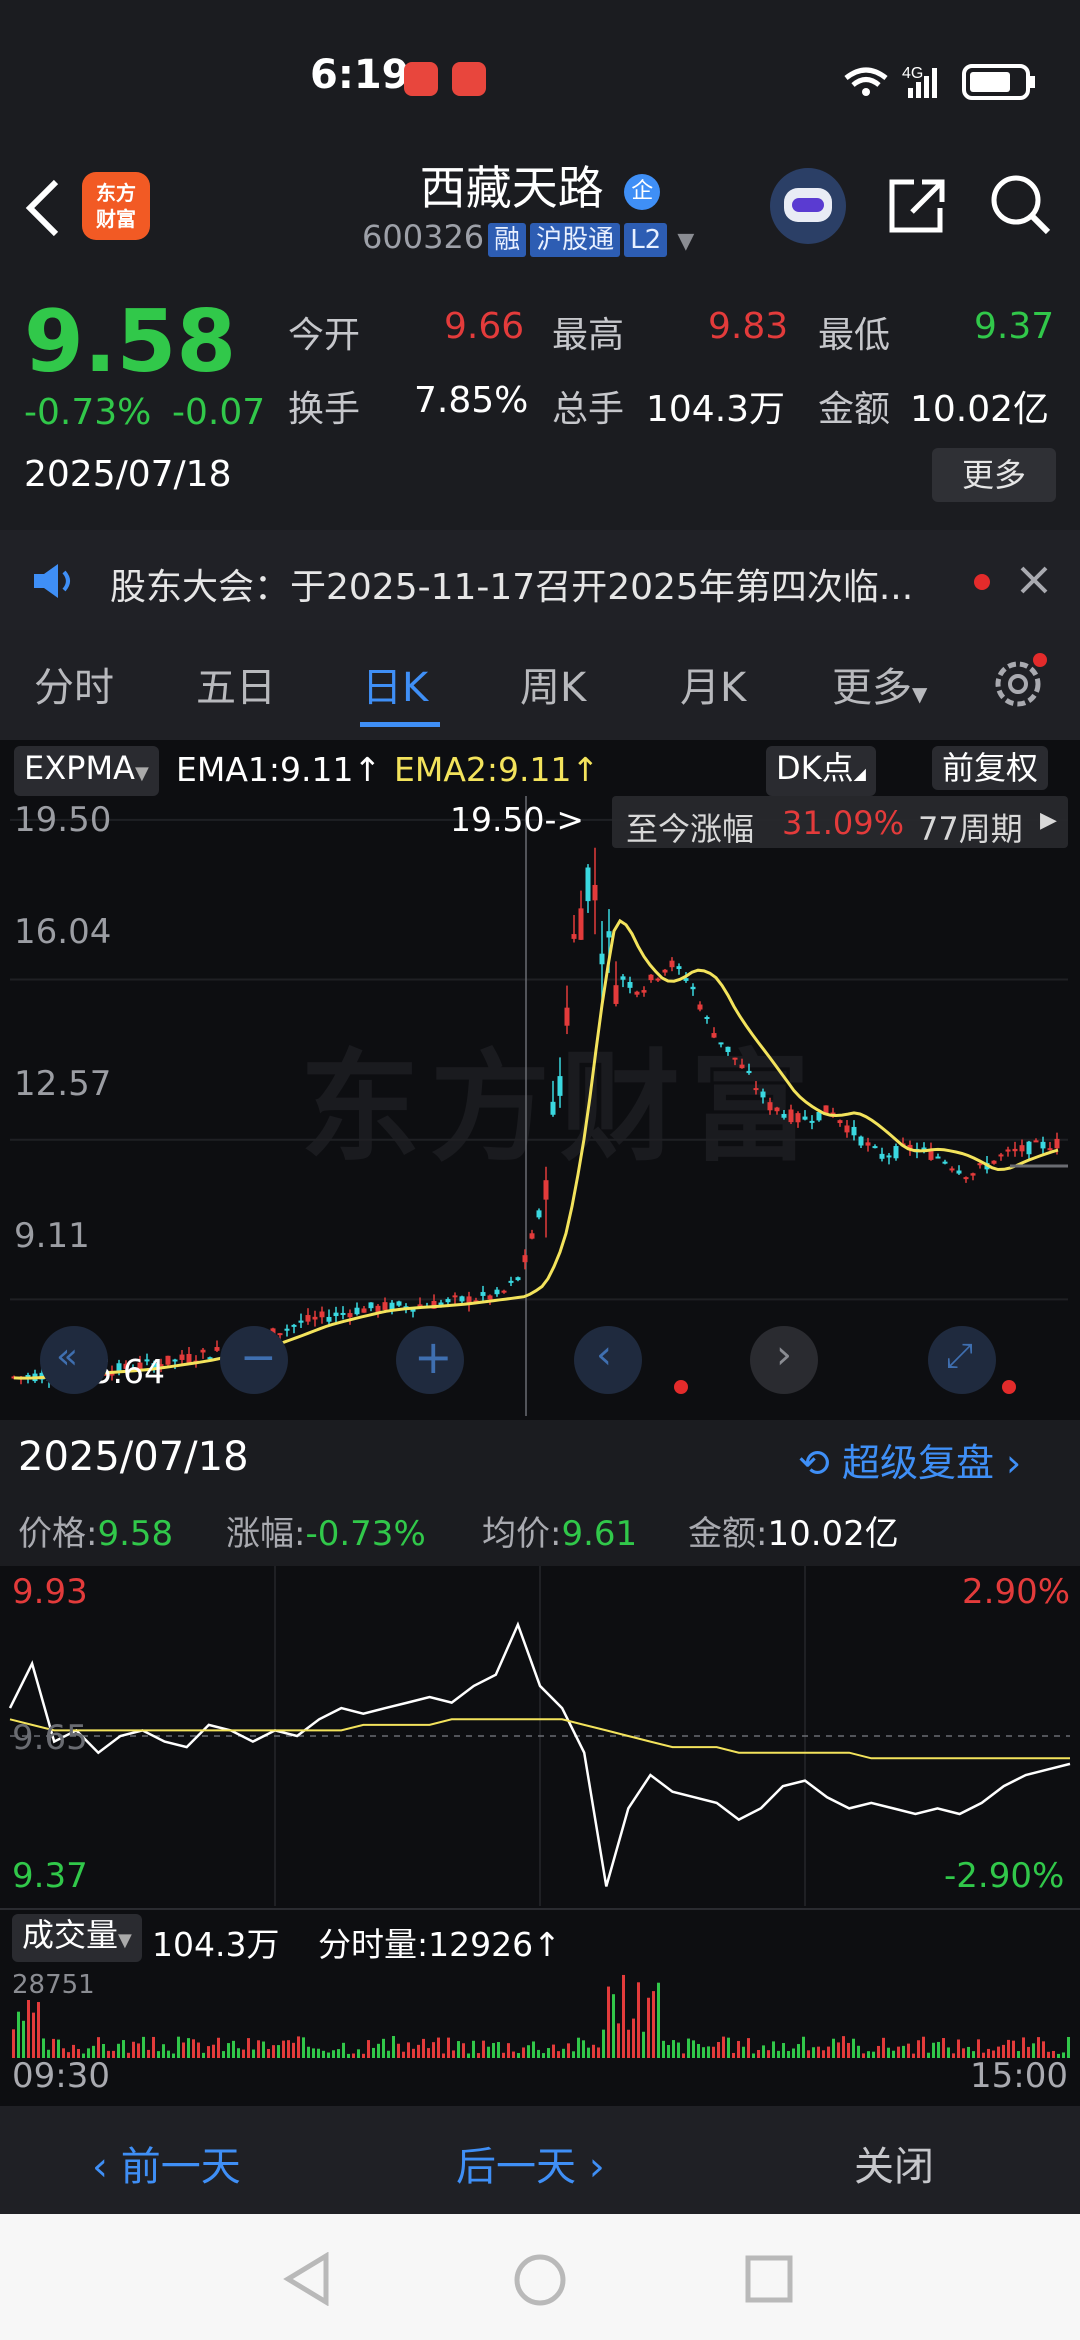  What do you see at coordinates (128, 474) in the screenshot?
I see `quote-date: 2025/07/18` at bounding box center [128, 474].